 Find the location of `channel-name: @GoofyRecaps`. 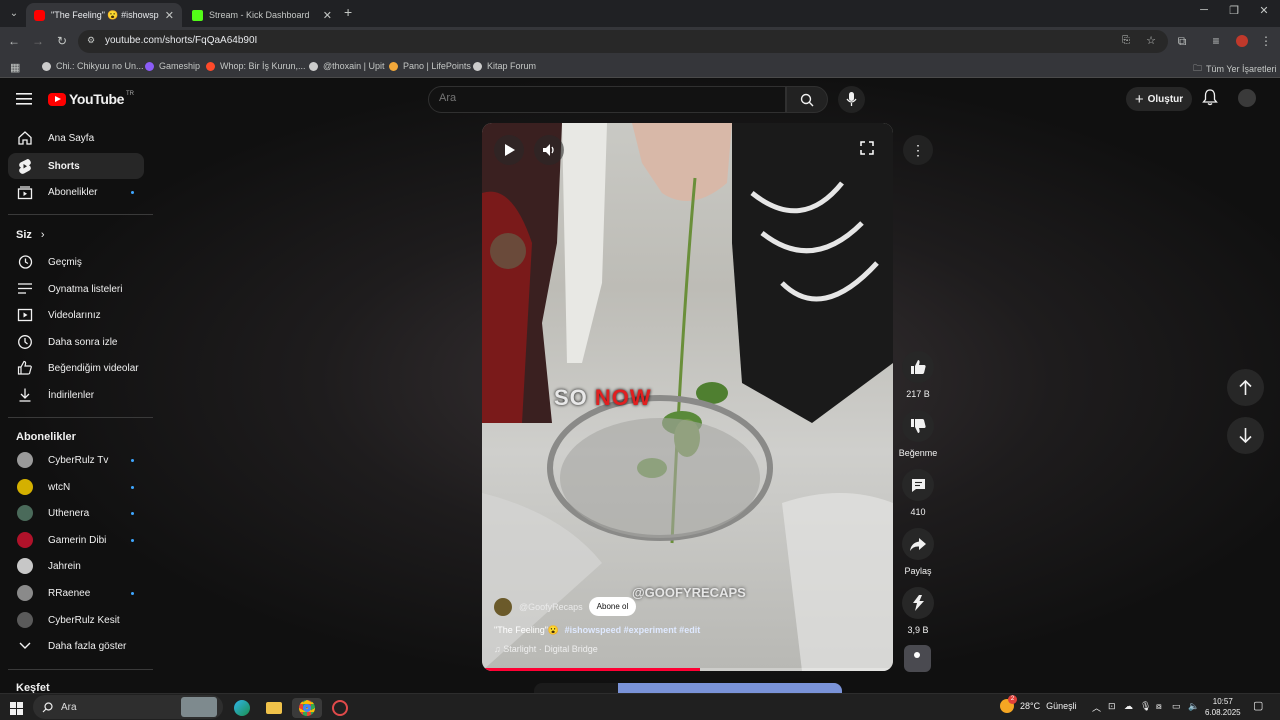

channel-name: @GoofyRecaps is located at coordinates (551, 607).